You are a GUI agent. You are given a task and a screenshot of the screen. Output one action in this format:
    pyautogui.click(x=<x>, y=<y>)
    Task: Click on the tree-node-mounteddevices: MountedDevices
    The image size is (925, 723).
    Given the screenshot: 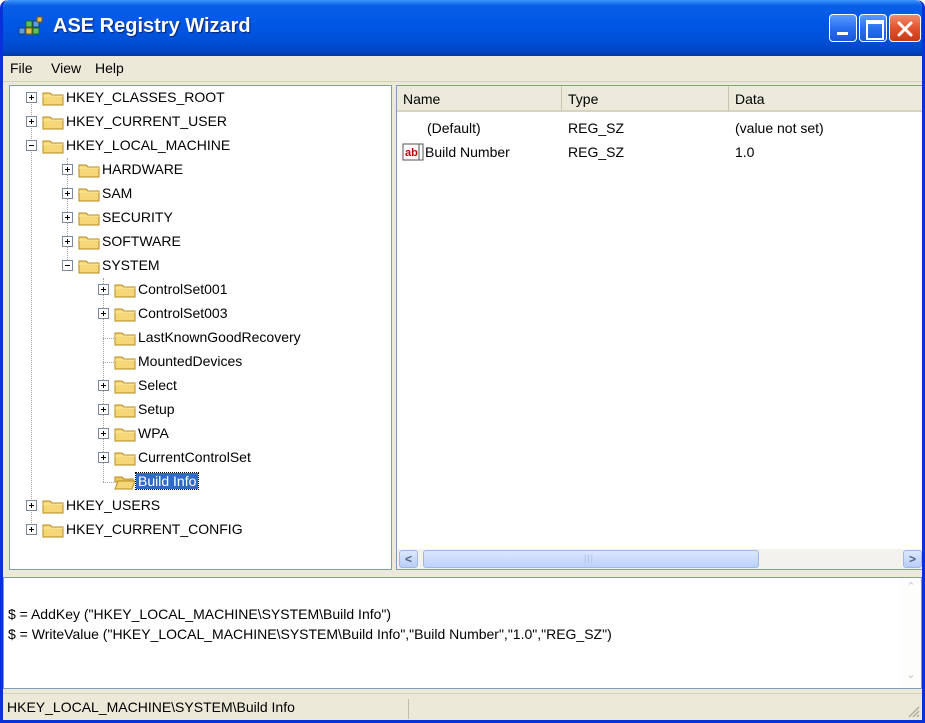 What is the action you would take?
    pyautogui.click(x=200, y=362)
    